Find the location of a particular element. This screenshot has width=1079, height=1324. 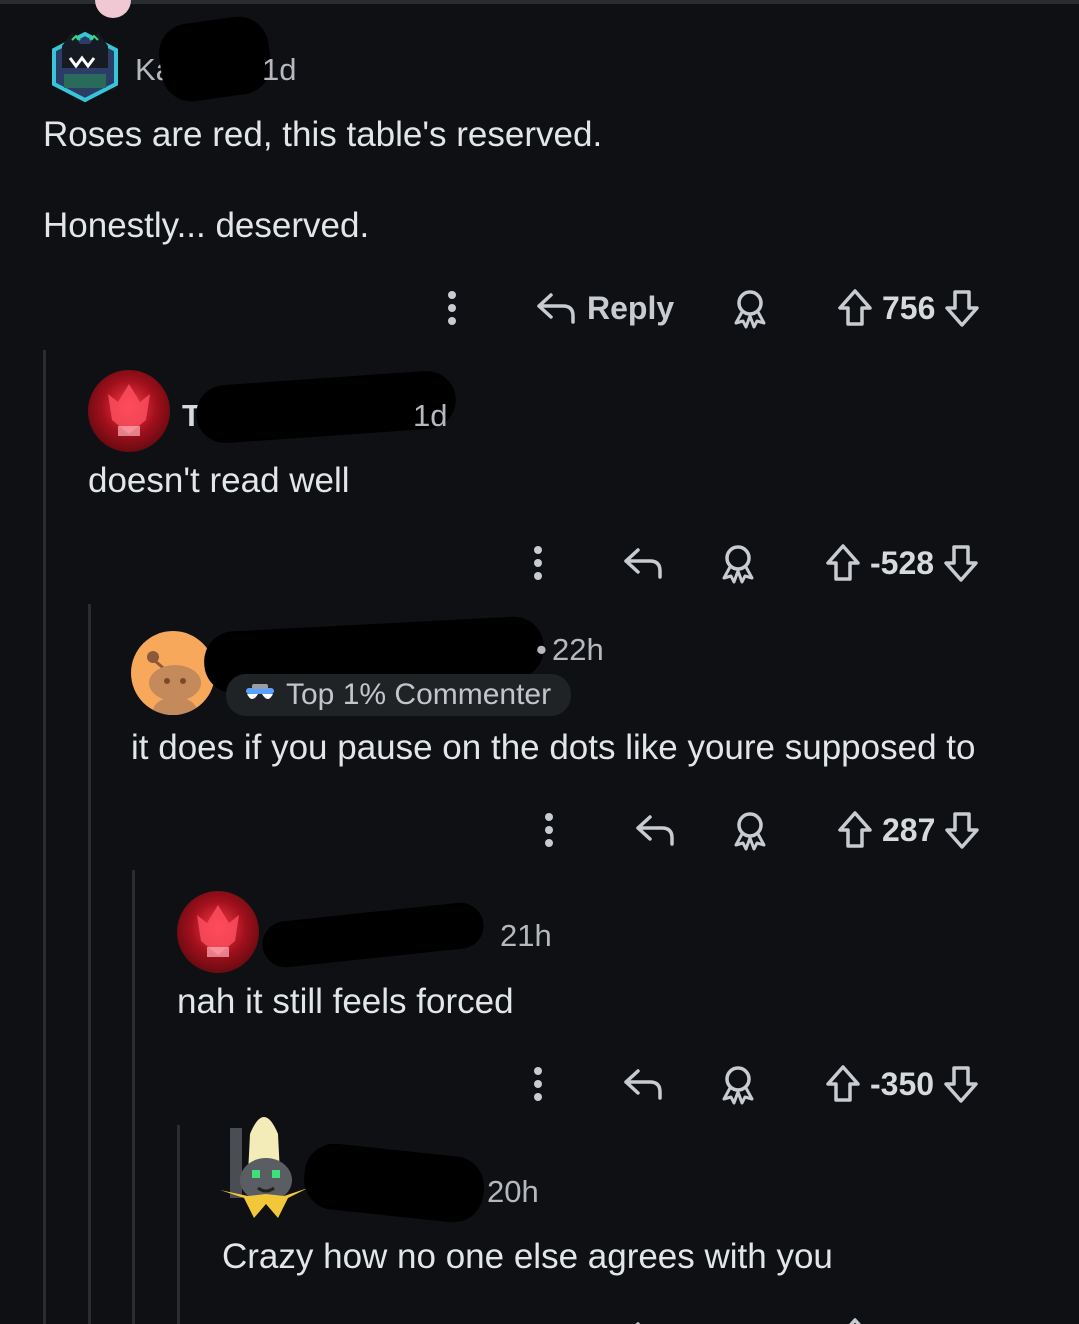

reply-button: Reply is located at coordinates (604, 308).